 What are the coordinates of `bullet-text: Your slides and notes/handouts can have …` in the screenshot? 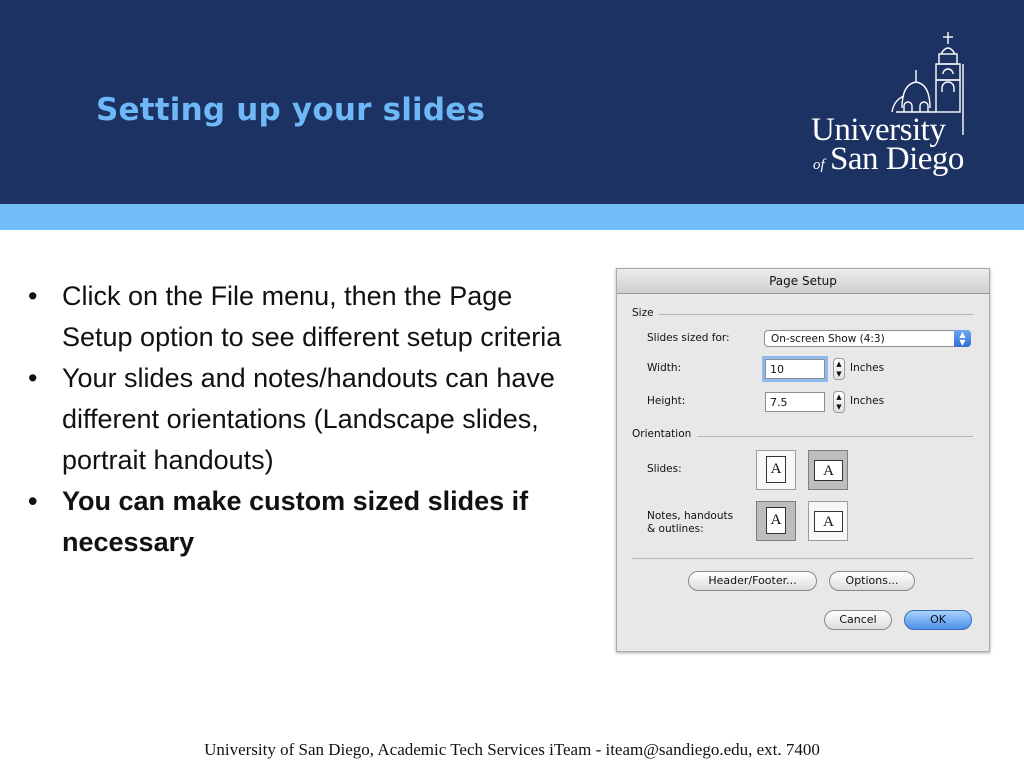 It's located at (308, 419).